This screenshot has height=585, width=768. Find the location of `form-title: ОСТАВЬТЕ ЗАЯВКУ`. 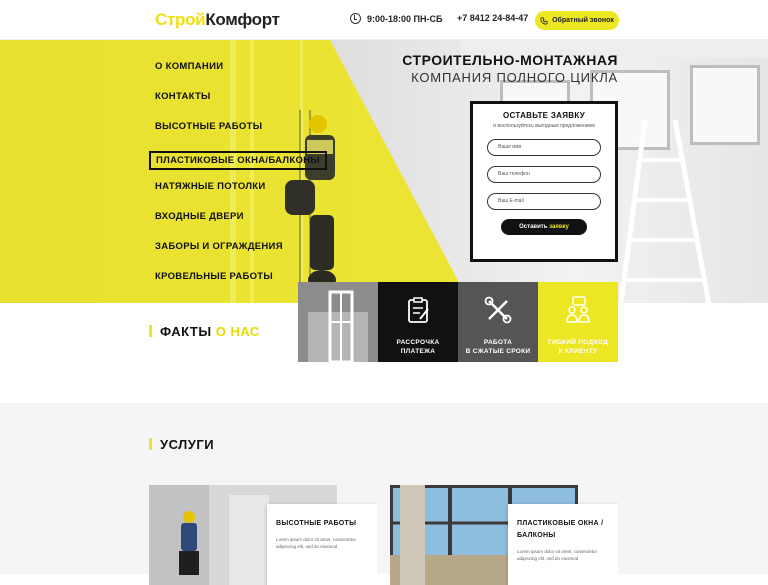

form-title: ОСТАВЬТЕ ЗАЯВКУ is located at coordinates (544, 115).